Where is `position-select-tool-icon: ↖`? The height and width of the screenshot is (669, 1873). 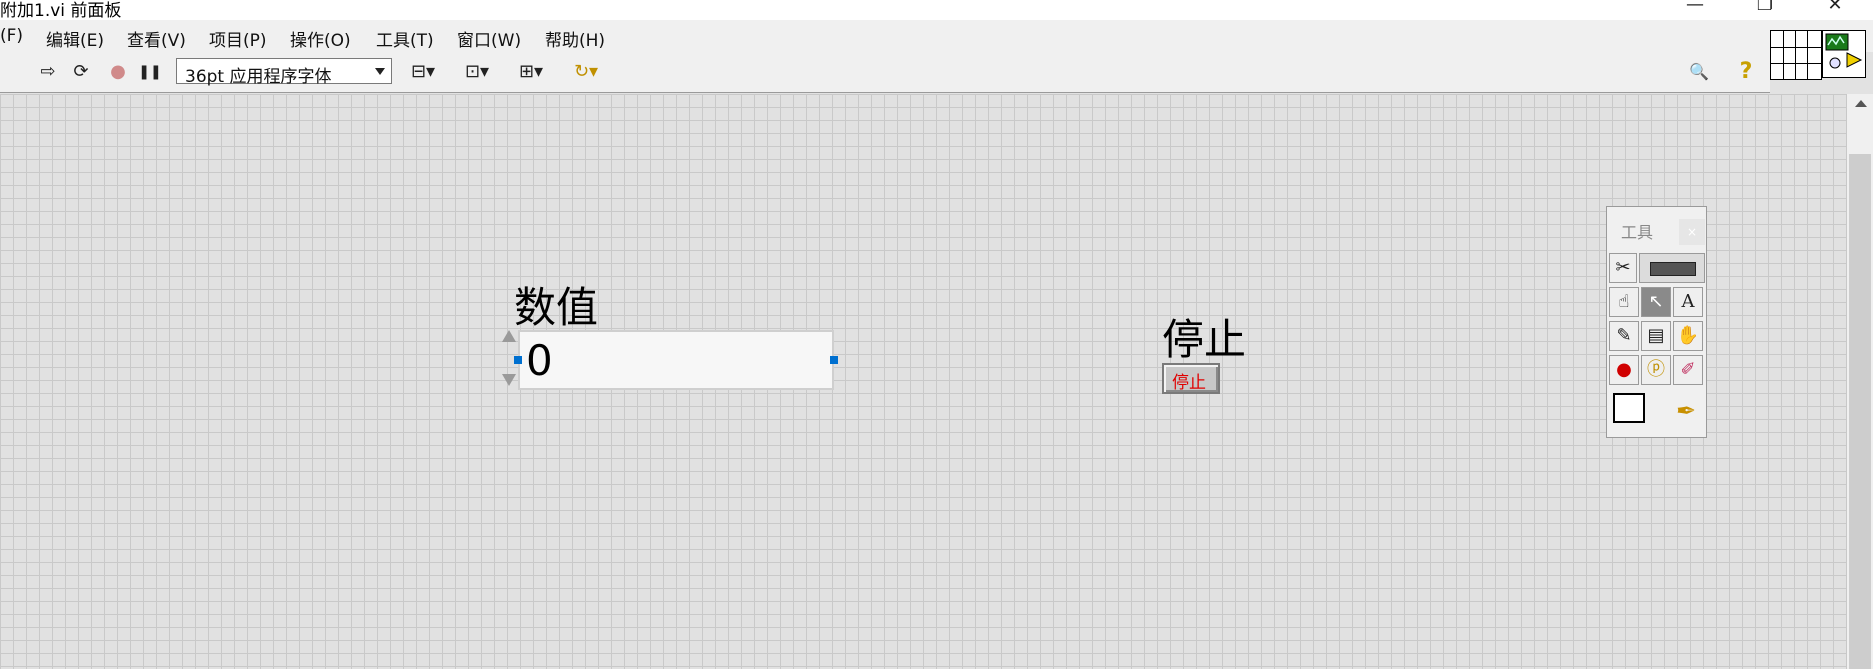 position-select-tool-icon: ↖ is located at coordinates (1656, 302).